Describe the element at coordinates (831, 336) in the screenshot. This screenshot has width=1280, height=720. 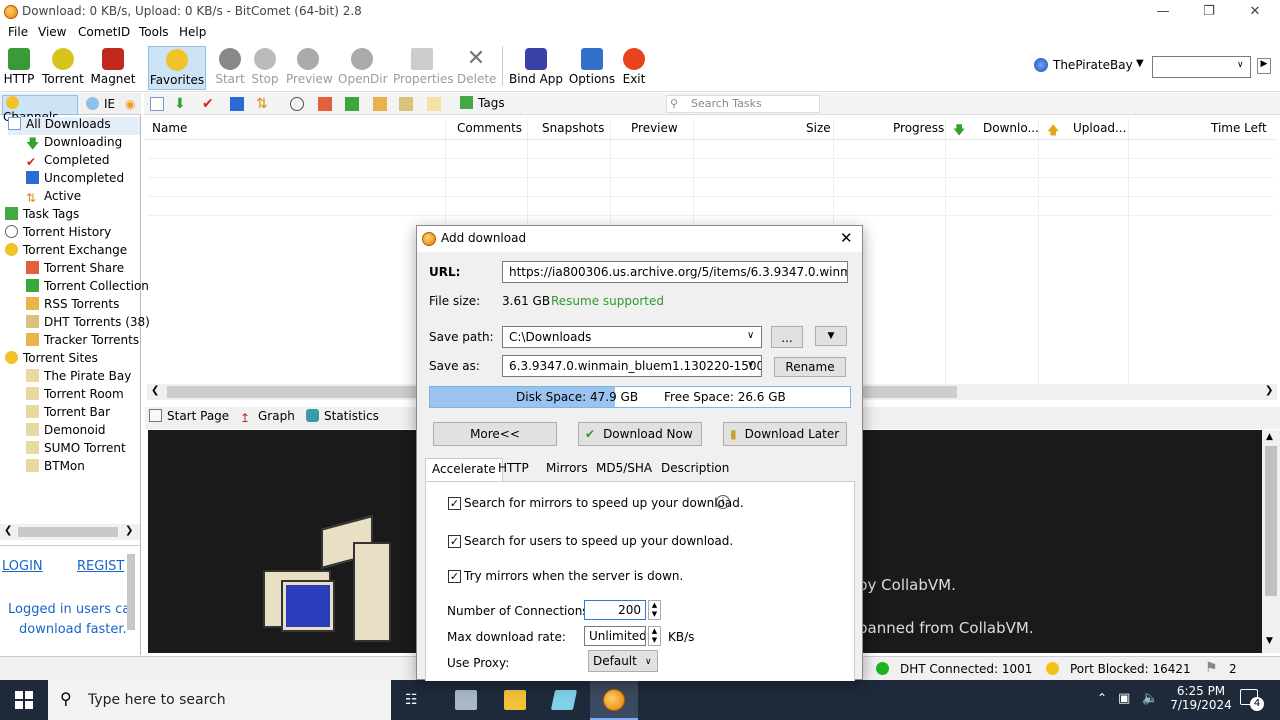
I see `save-path-menu-button: ▼` at that location.